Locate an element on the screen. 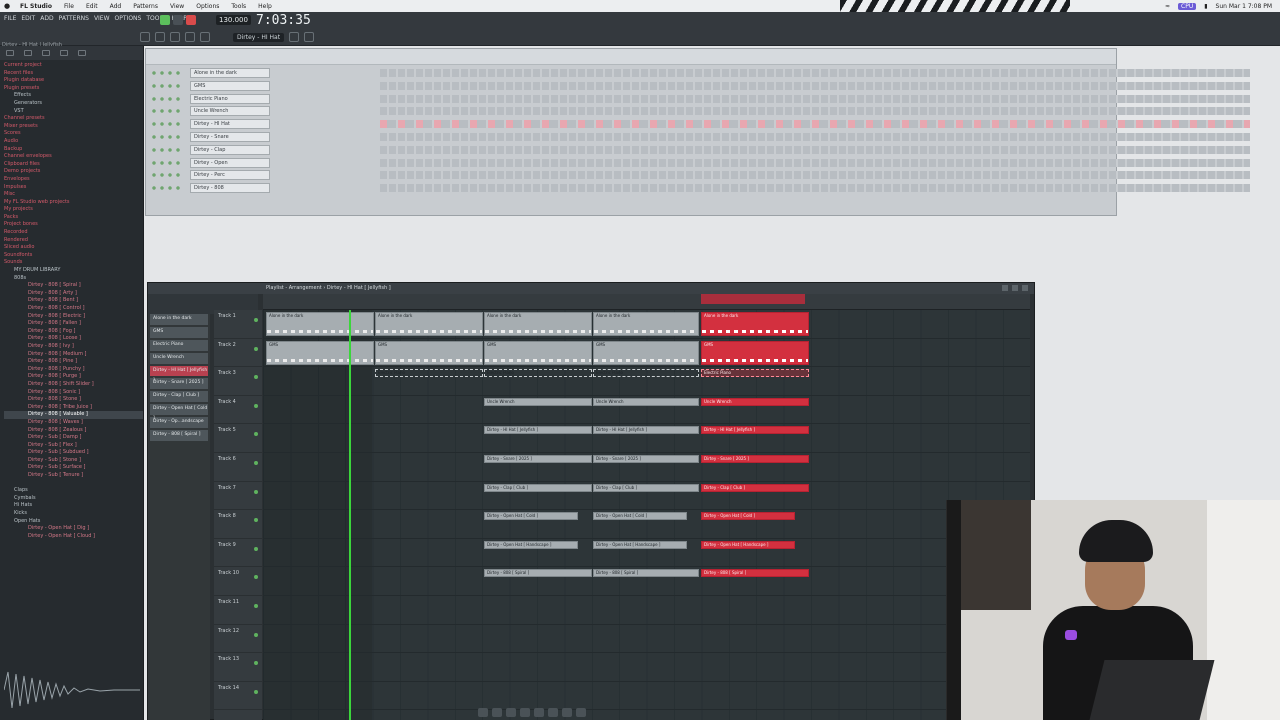 The image size is (1280, 720). browser-item: Dirtey - 808 [ Pine ] is located at coordinates (73, 362).